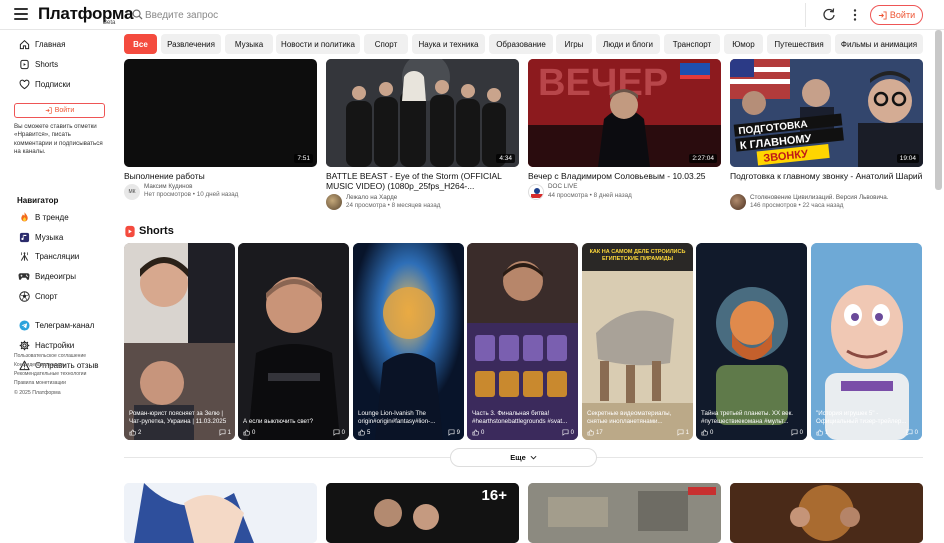 The width and height of the screenshot is (944, 543). Describe the element at coordinates (448, 44) in the screenshot. I see `chip-science-tech: Наука и техника` at that location.